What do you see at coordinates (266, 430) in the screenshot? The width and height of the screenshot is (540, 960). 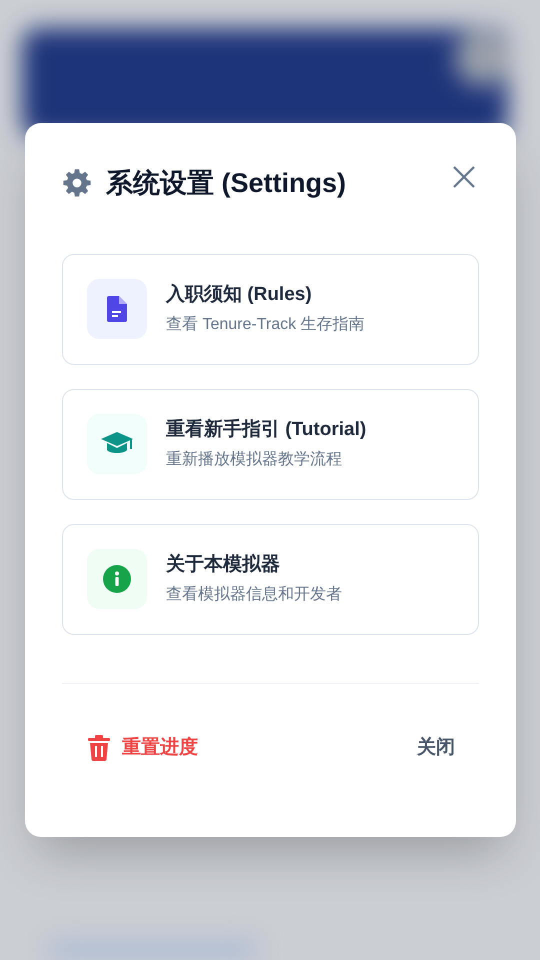 I see `card-title: 重看新手指引 (Tutorial)` at bounding box center [266, 430].